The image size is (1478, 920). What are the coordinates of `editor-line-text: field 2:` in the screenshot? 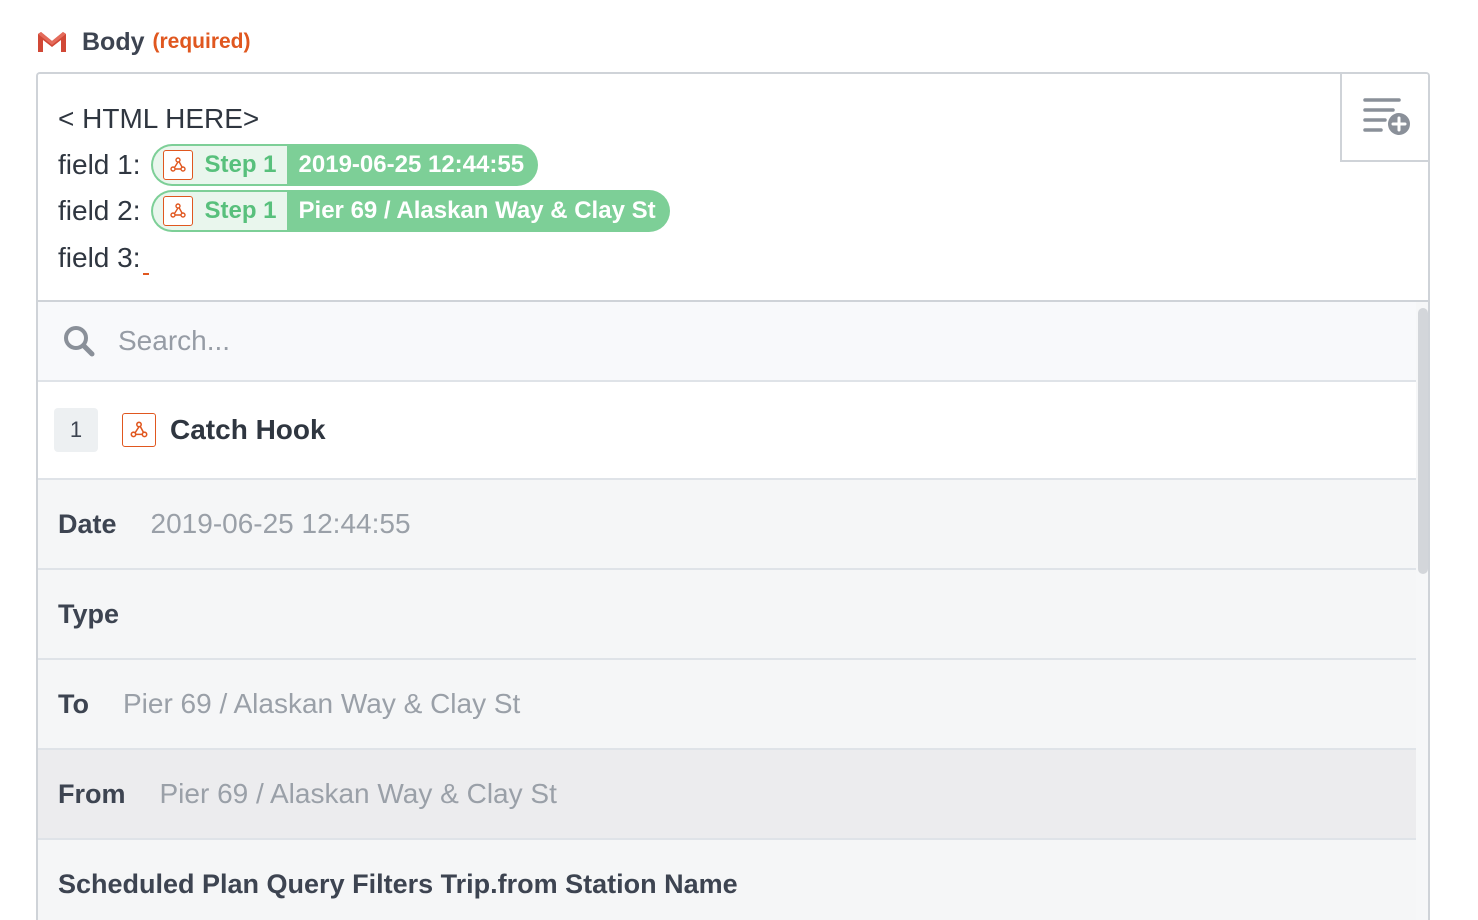 It's located at (99, 210).